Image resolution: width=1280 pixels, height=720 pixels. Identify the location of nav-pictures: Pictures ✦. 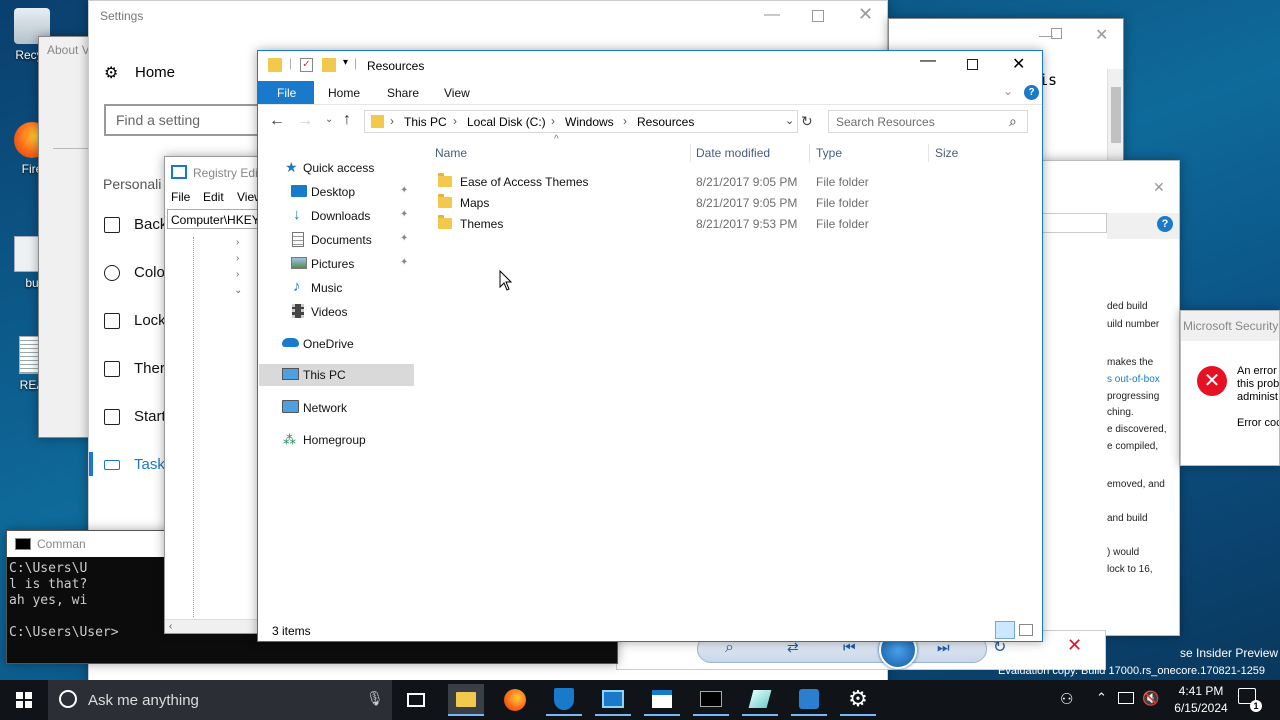
(336, 264).